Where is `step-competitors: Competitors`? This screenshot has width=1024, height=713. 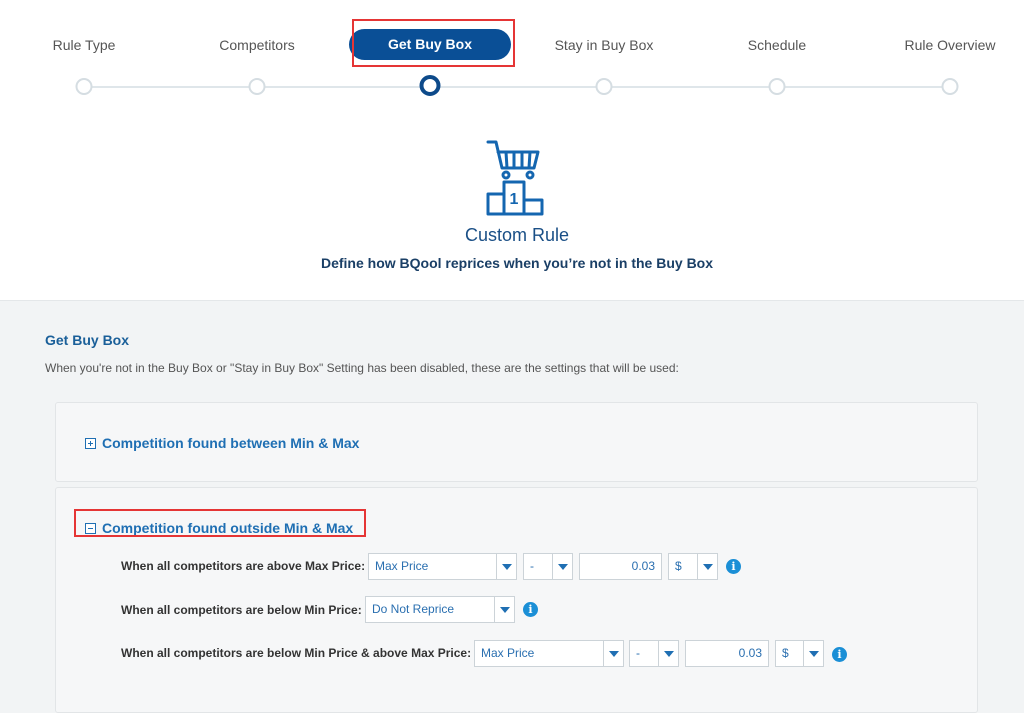 step-competitors: Competitors is located at coordinates (256, 45).